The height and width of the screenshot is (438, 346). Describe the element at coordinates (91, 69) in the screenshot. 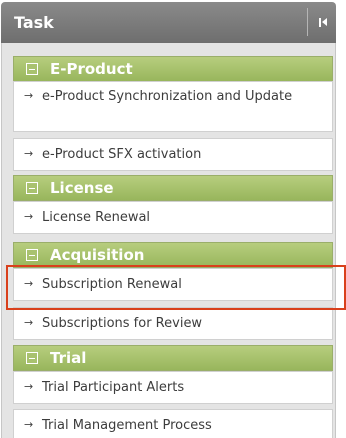

I see `category-label: E-Product` at that location.